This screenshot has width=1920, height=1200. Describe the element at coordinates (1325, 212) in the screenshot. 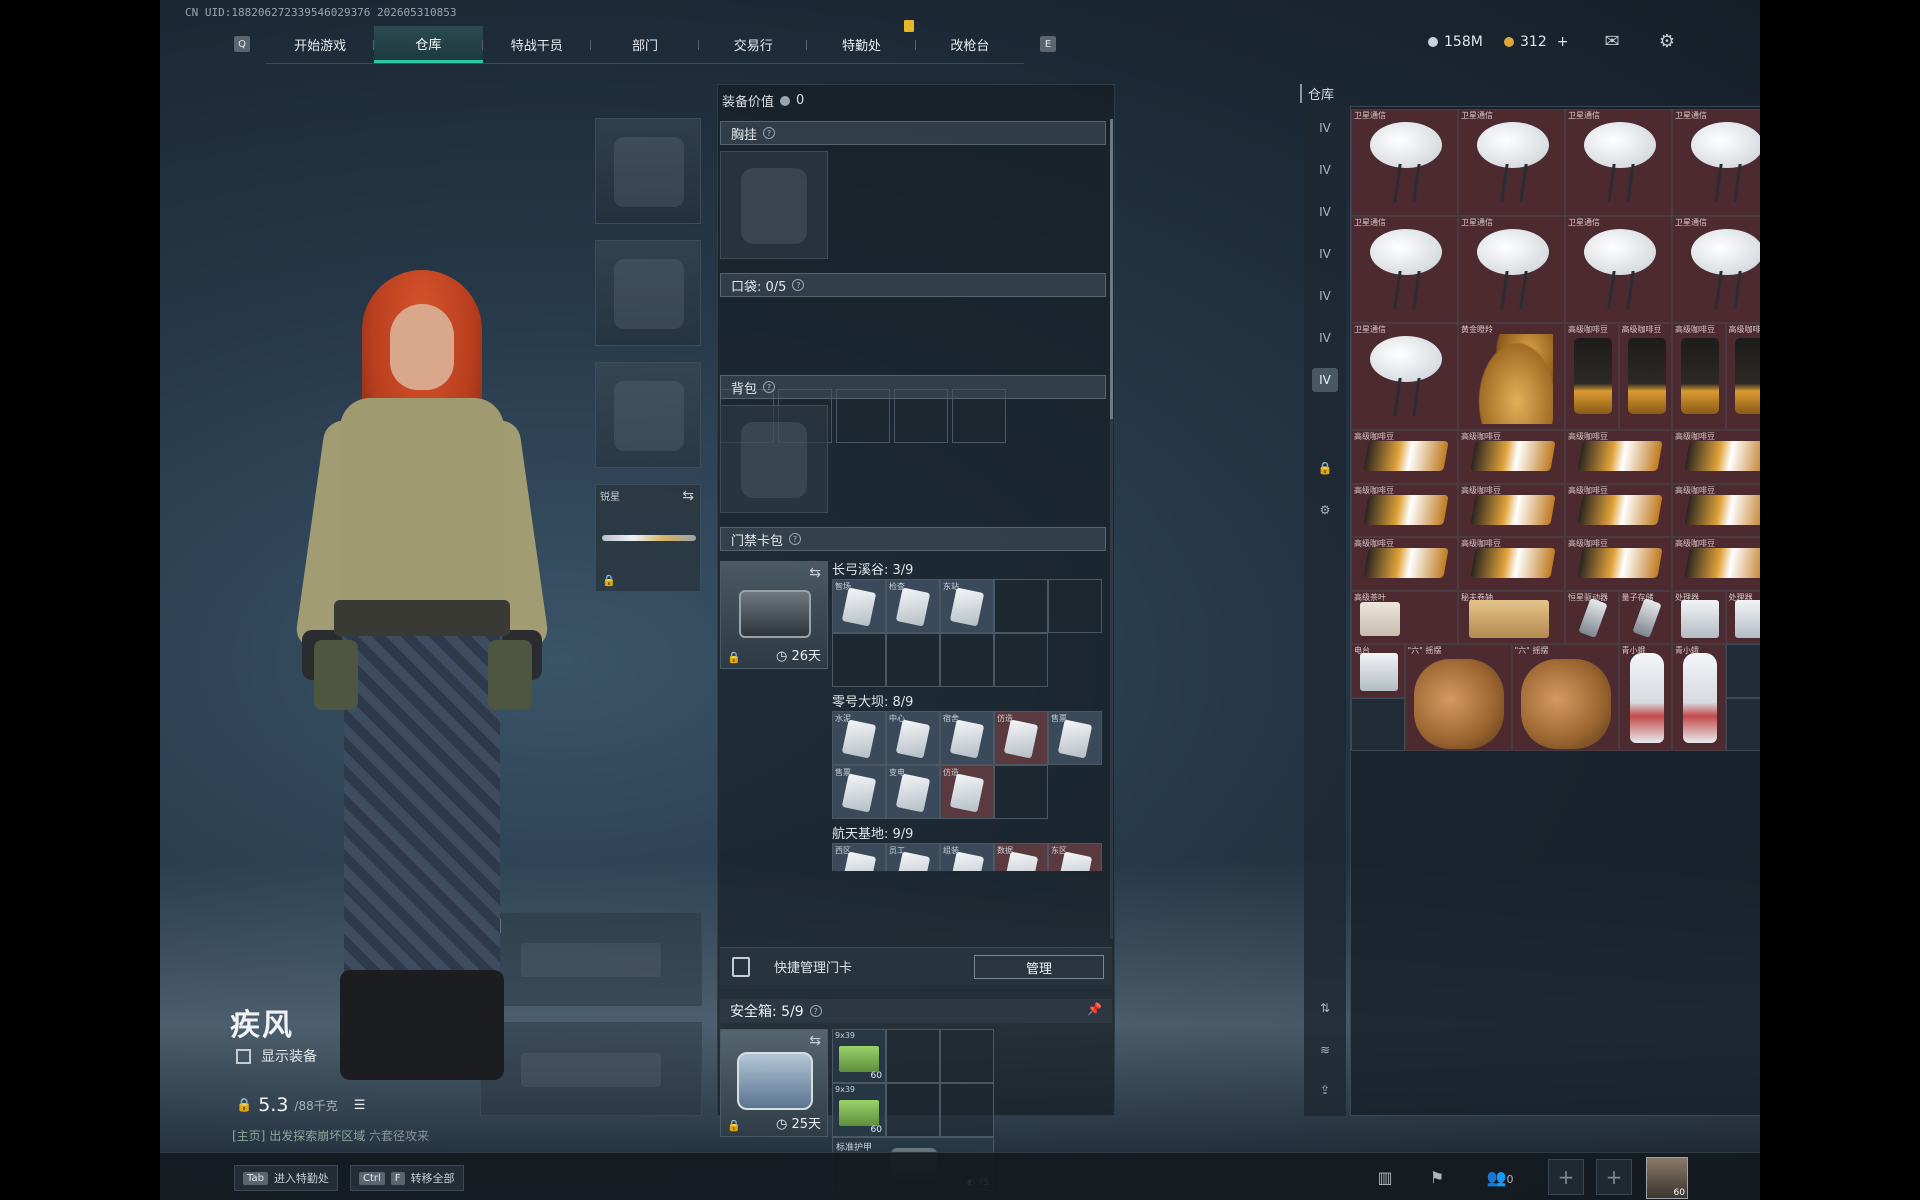

I see `warehouse-page-3-icon: IV` at that location.